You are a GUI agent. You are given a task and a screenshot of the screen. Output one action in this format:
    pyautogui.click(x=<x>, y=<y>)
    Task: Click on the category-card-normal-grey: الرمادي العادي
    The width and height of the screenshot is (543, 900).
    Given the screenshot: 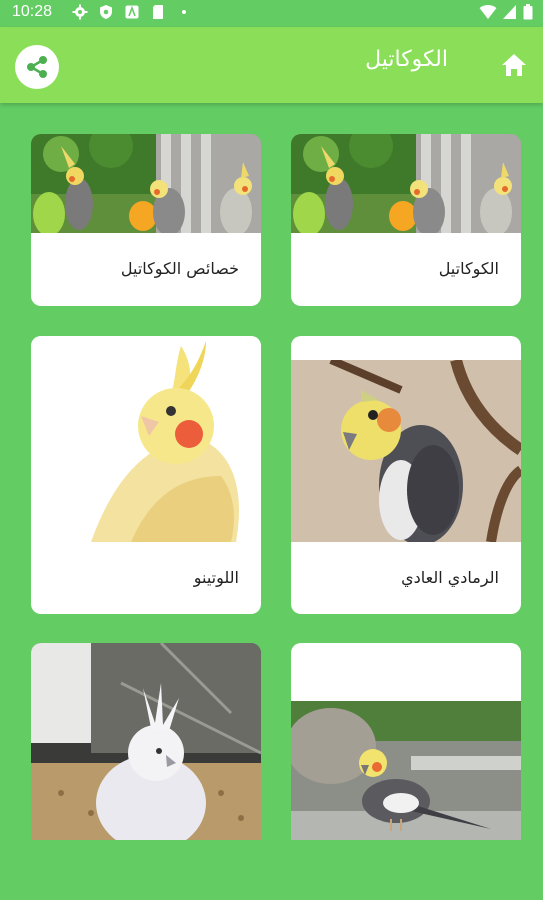 What is the action you would take?
    pyautogui.click(x=406, y=475)
    